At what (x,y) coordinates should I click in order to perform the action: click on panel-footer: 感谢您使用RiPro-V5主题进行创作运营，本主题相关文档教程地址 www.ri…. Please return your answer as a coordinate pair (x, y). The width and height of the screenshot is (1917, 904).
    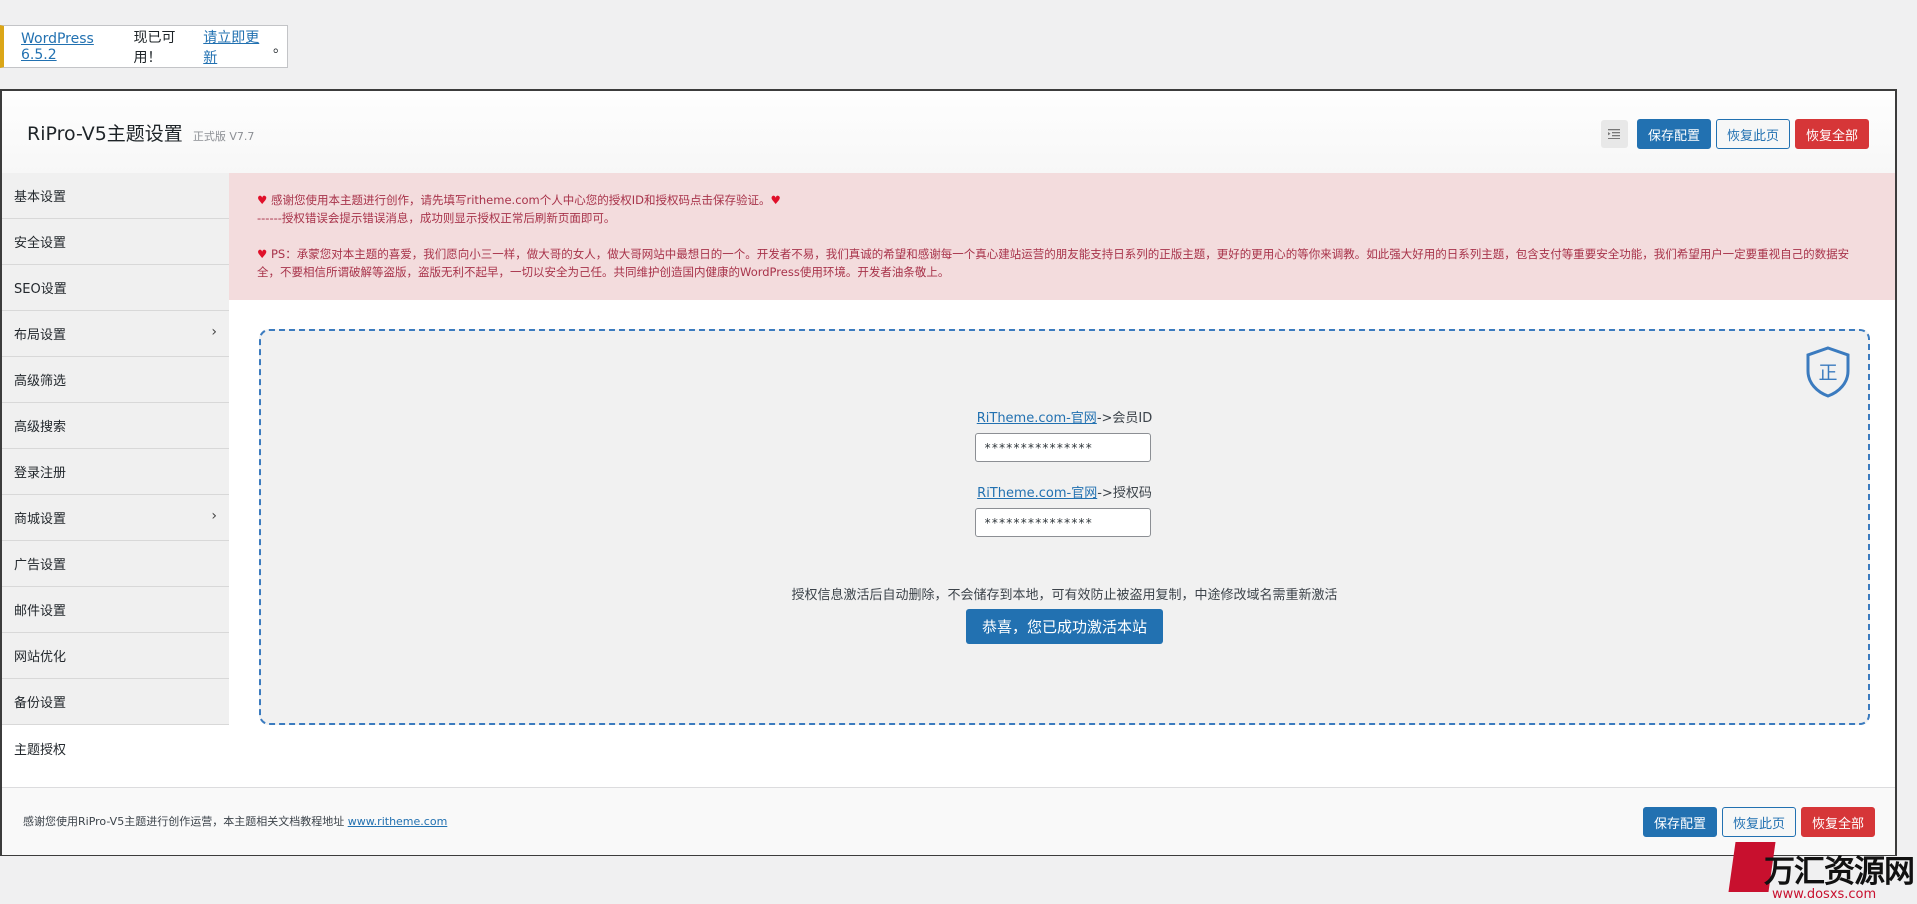
    Looking at the image, I should click on (948, 821).